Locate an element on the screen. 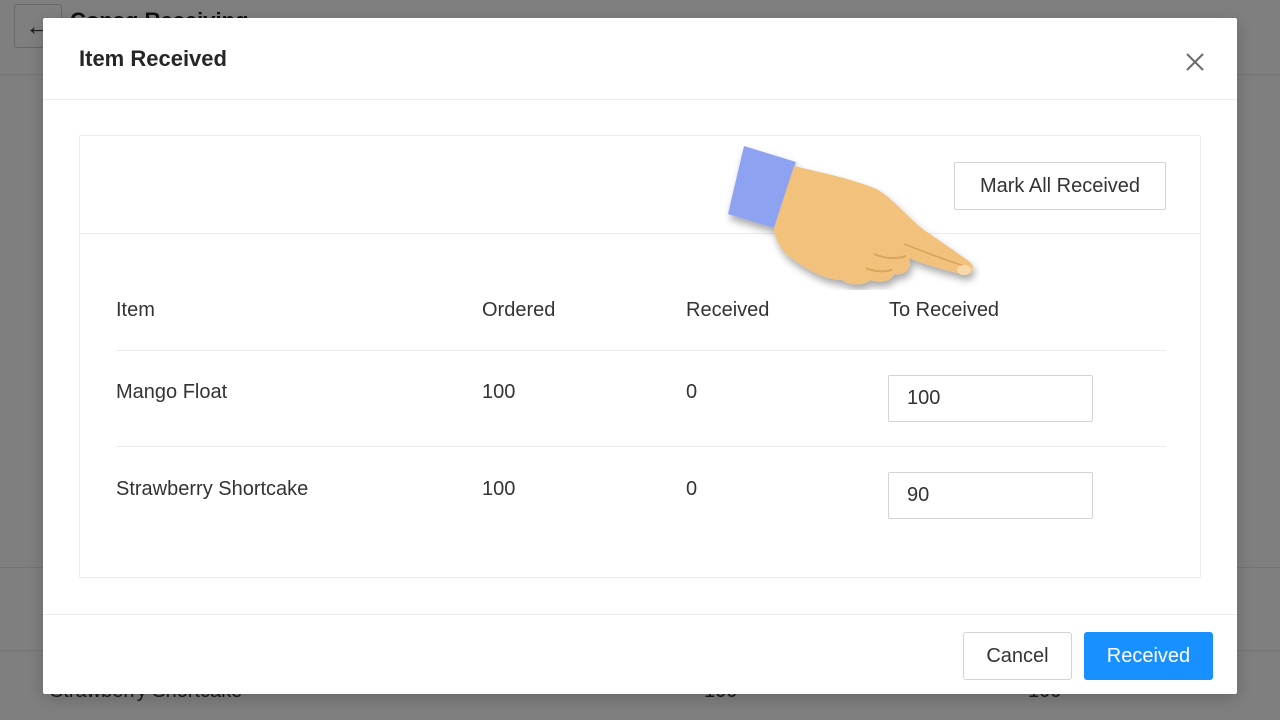 The height and width of the screenshot is (720, 1280). received-button: Received is located at coordinates (1148, 656).